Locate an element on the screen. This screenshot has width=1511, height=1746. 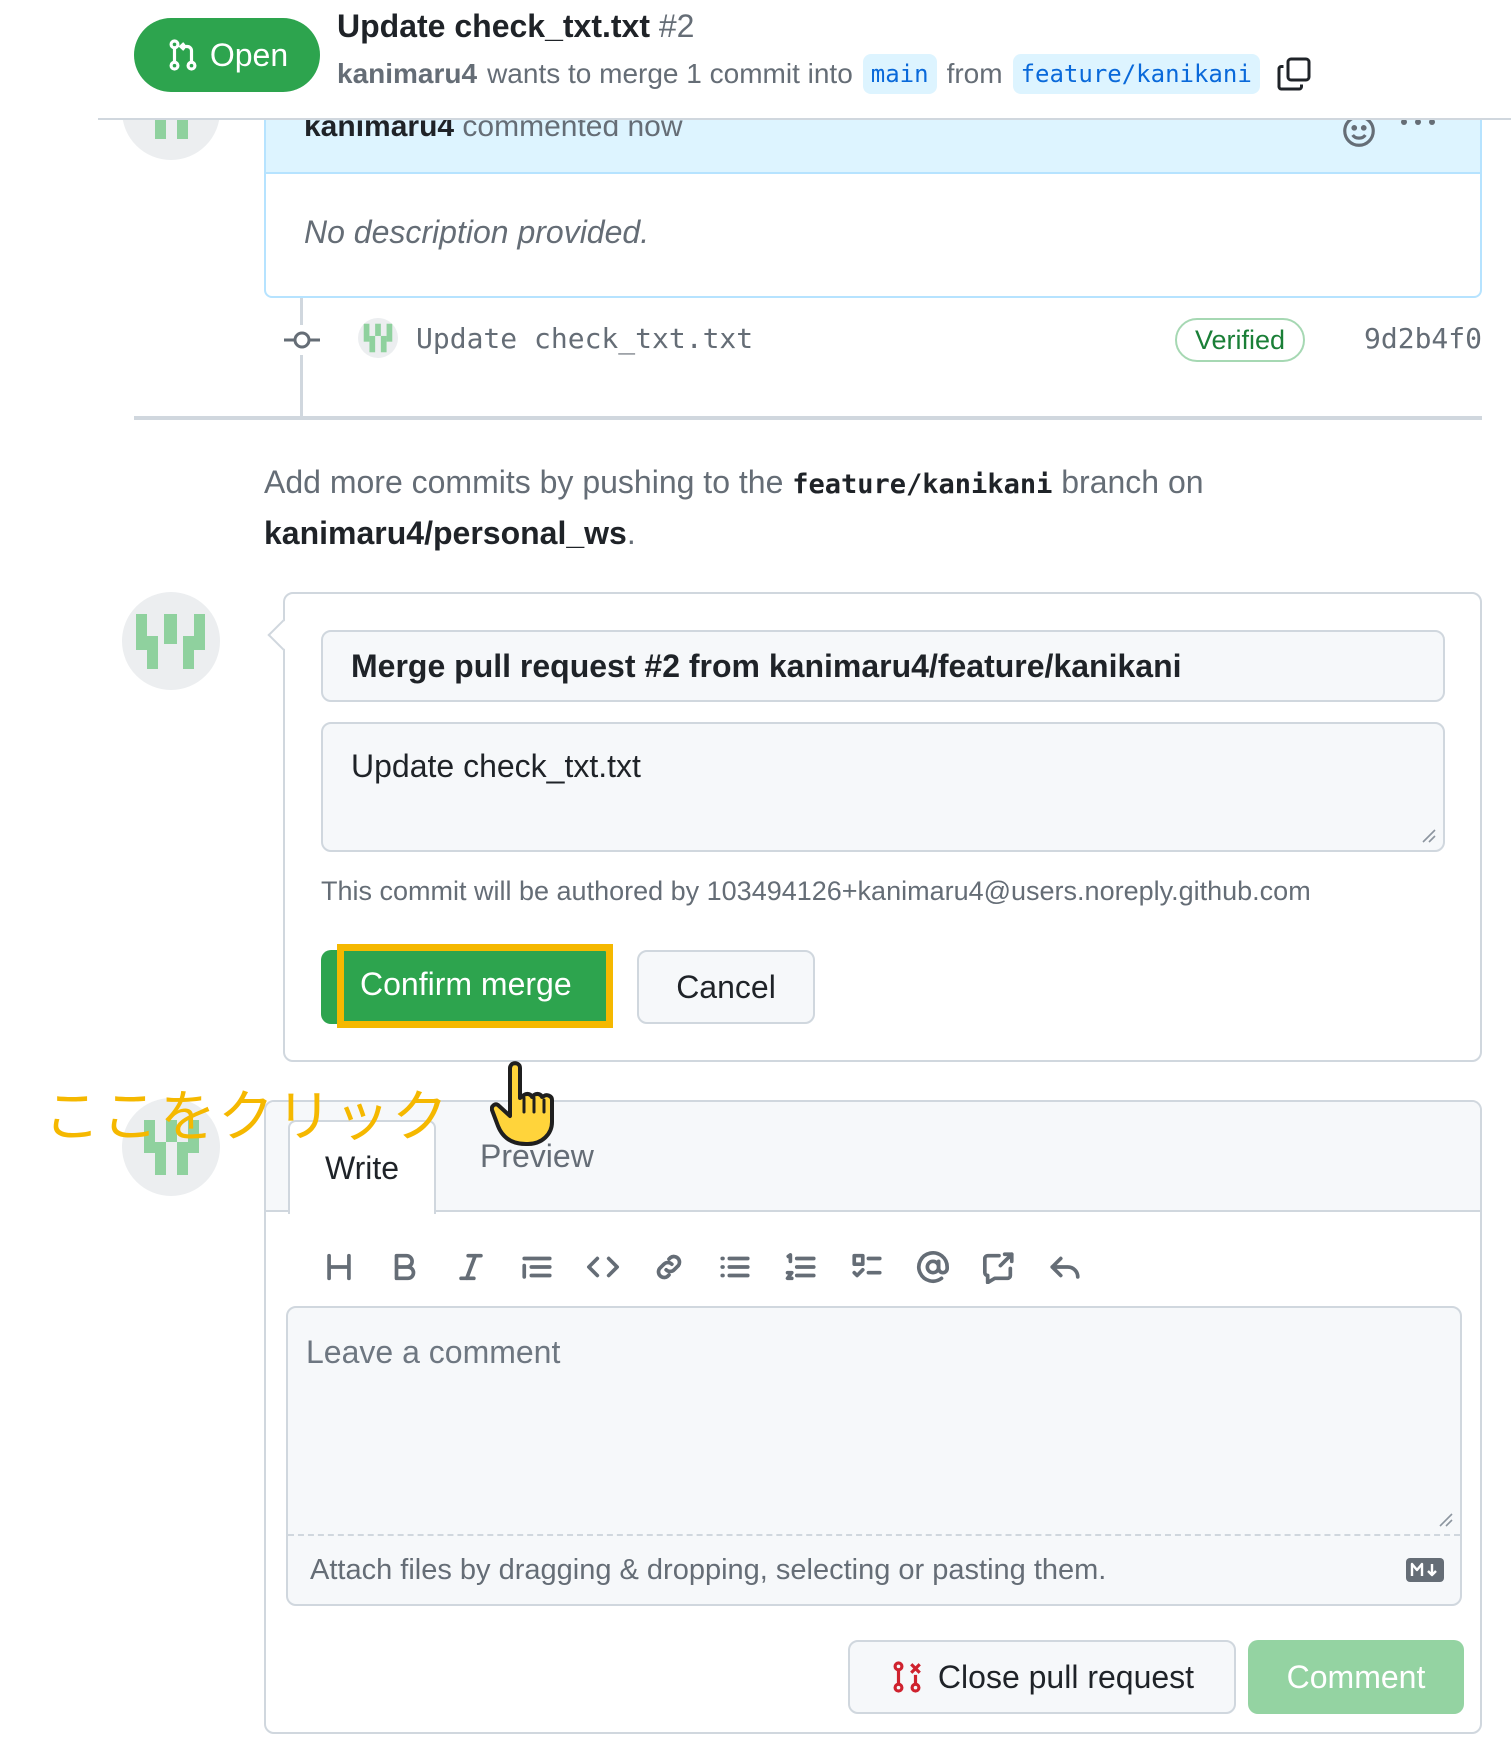
push-hint-middle: branch on is located at coordinates (1132, 482).